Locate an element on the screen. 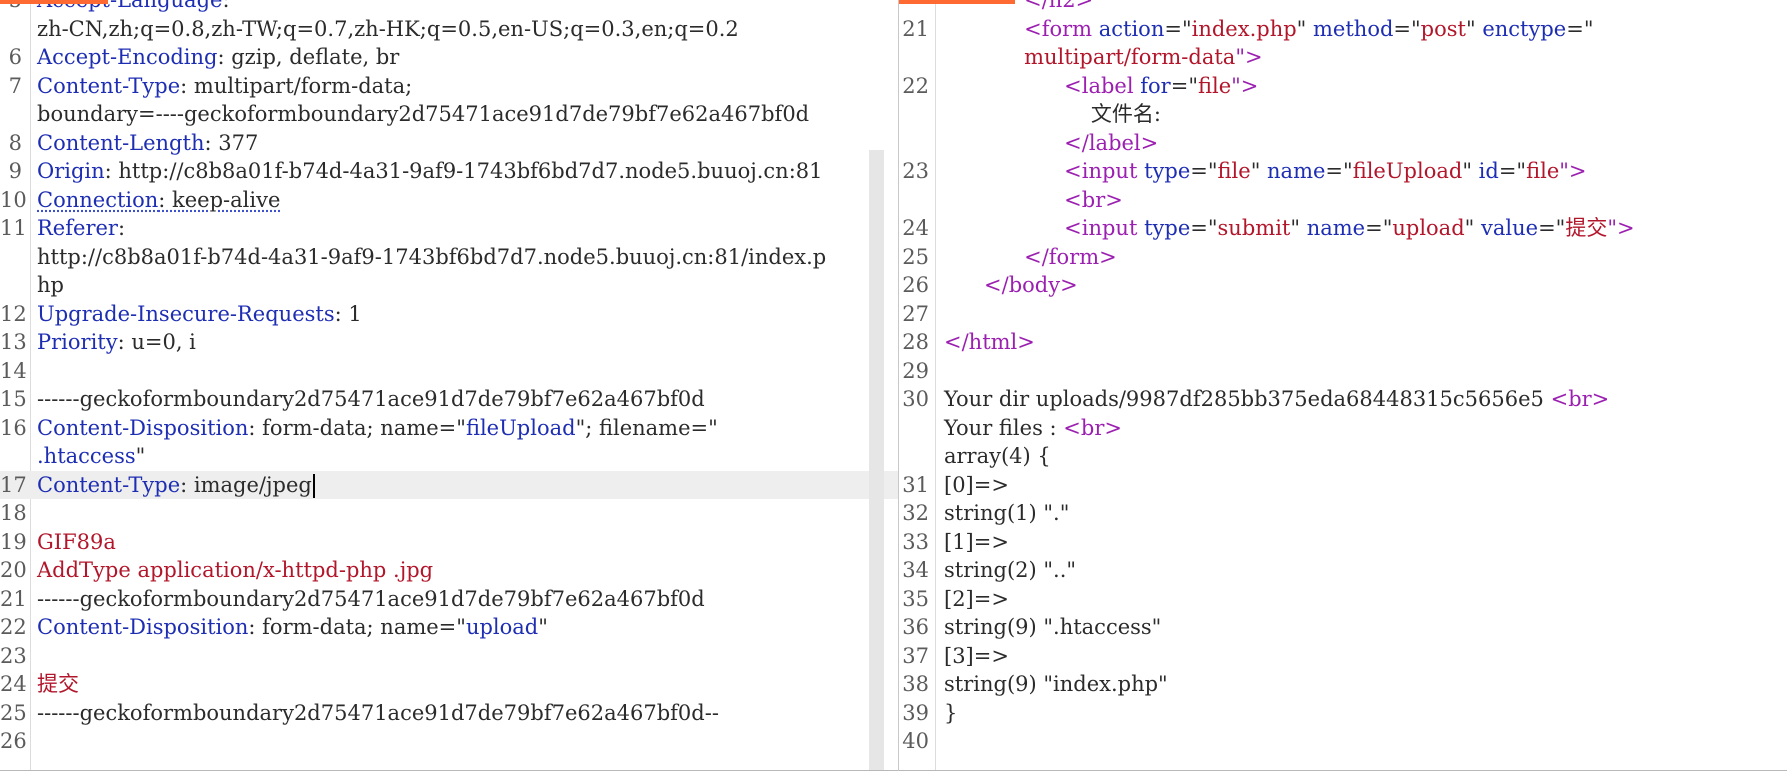 This screenshot has width=1787, height=771. response-code-line: 26 </body> is located at coordinates (1343, 285).